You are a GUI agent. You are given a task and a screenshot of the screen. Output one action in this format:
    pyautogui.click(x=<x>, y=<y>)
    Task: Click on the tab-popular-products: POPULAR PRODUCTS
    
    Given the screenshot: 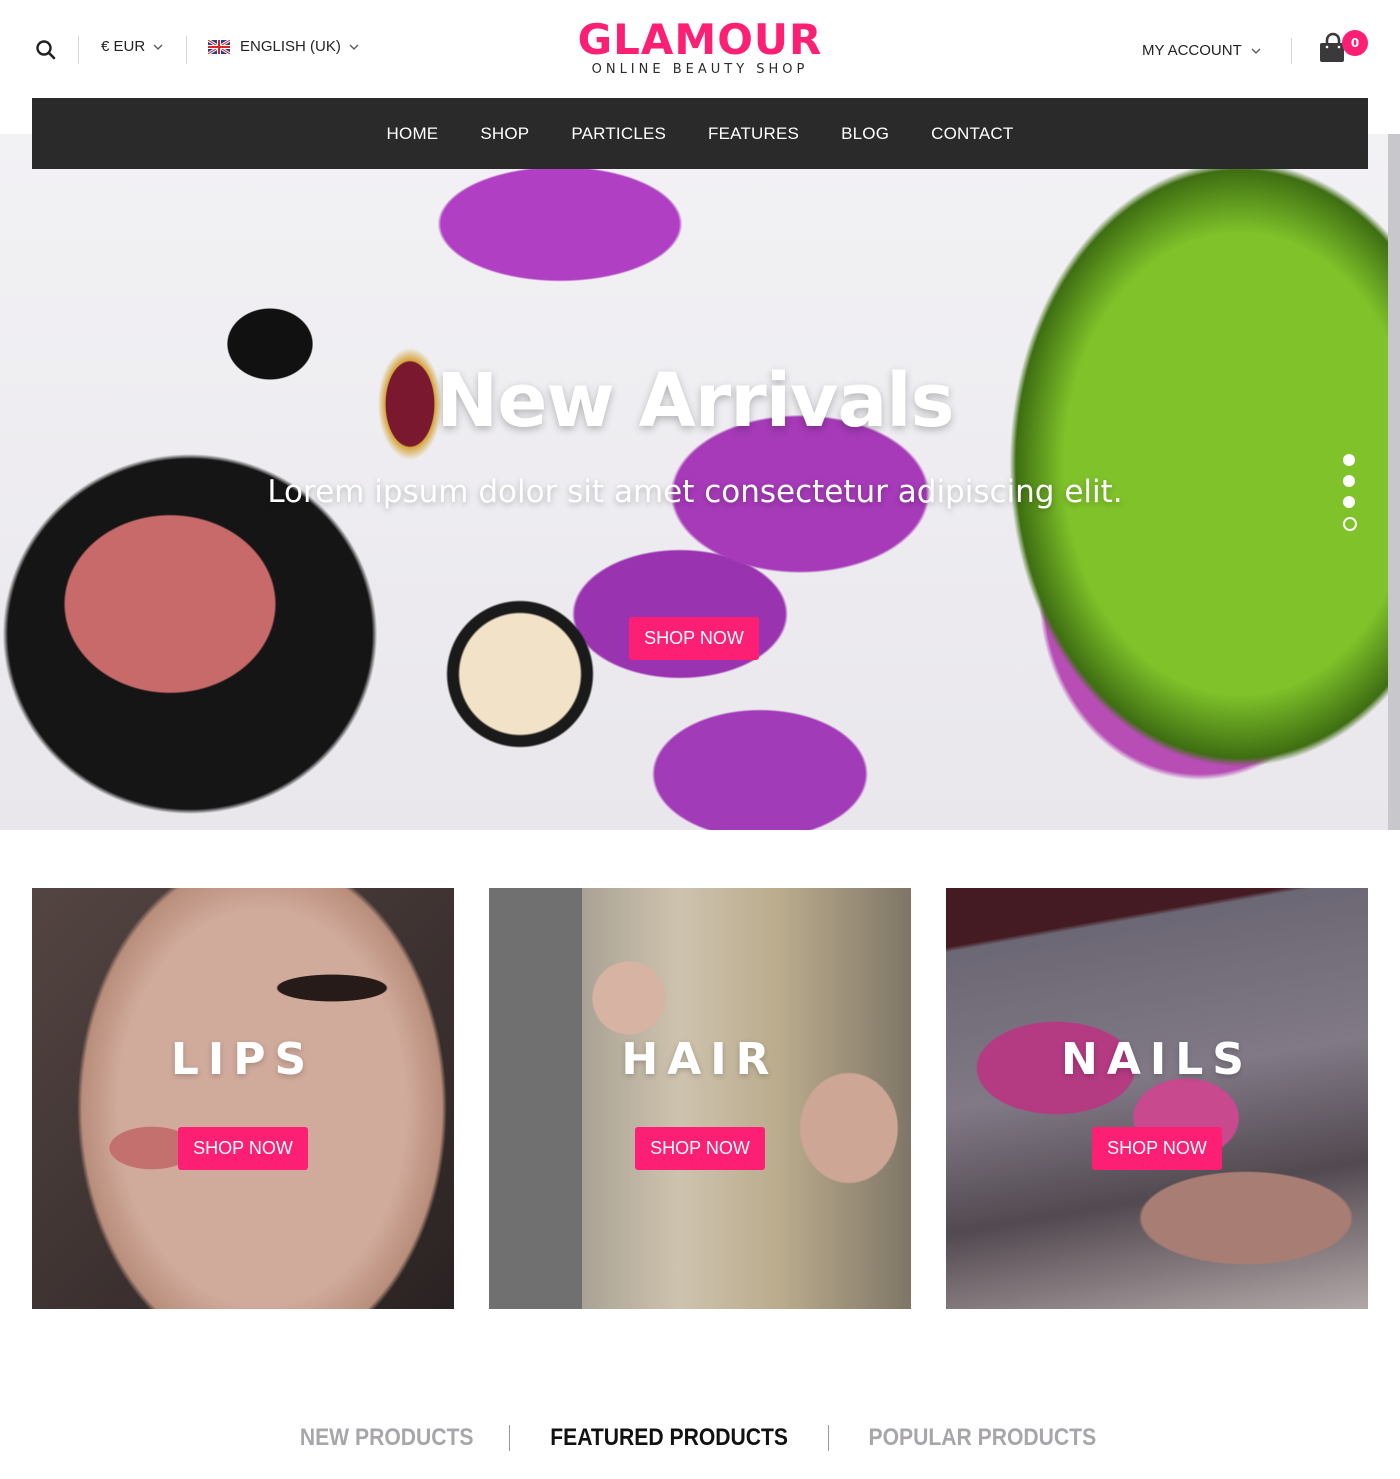 What is the action you would take?
    pyautogui.click(x=983, y=1438)
    